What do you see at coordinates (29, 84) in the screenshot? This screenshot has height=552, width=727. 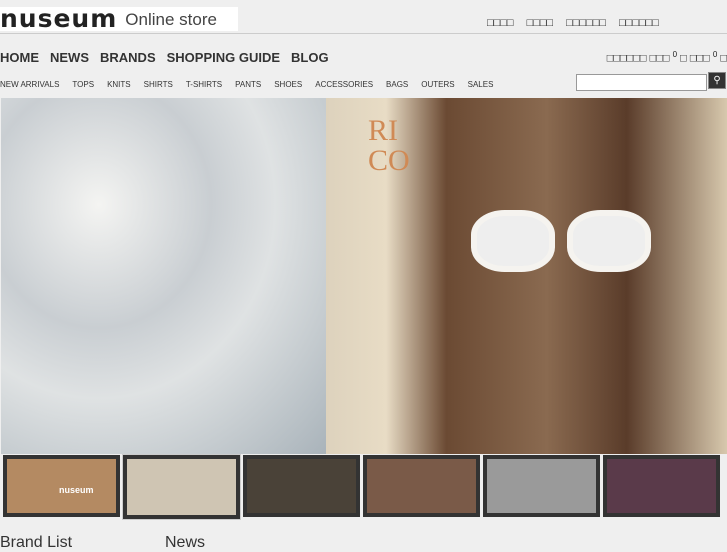 I see `category-link: NEW ARRIVALS` at bounding box center [29, 84].